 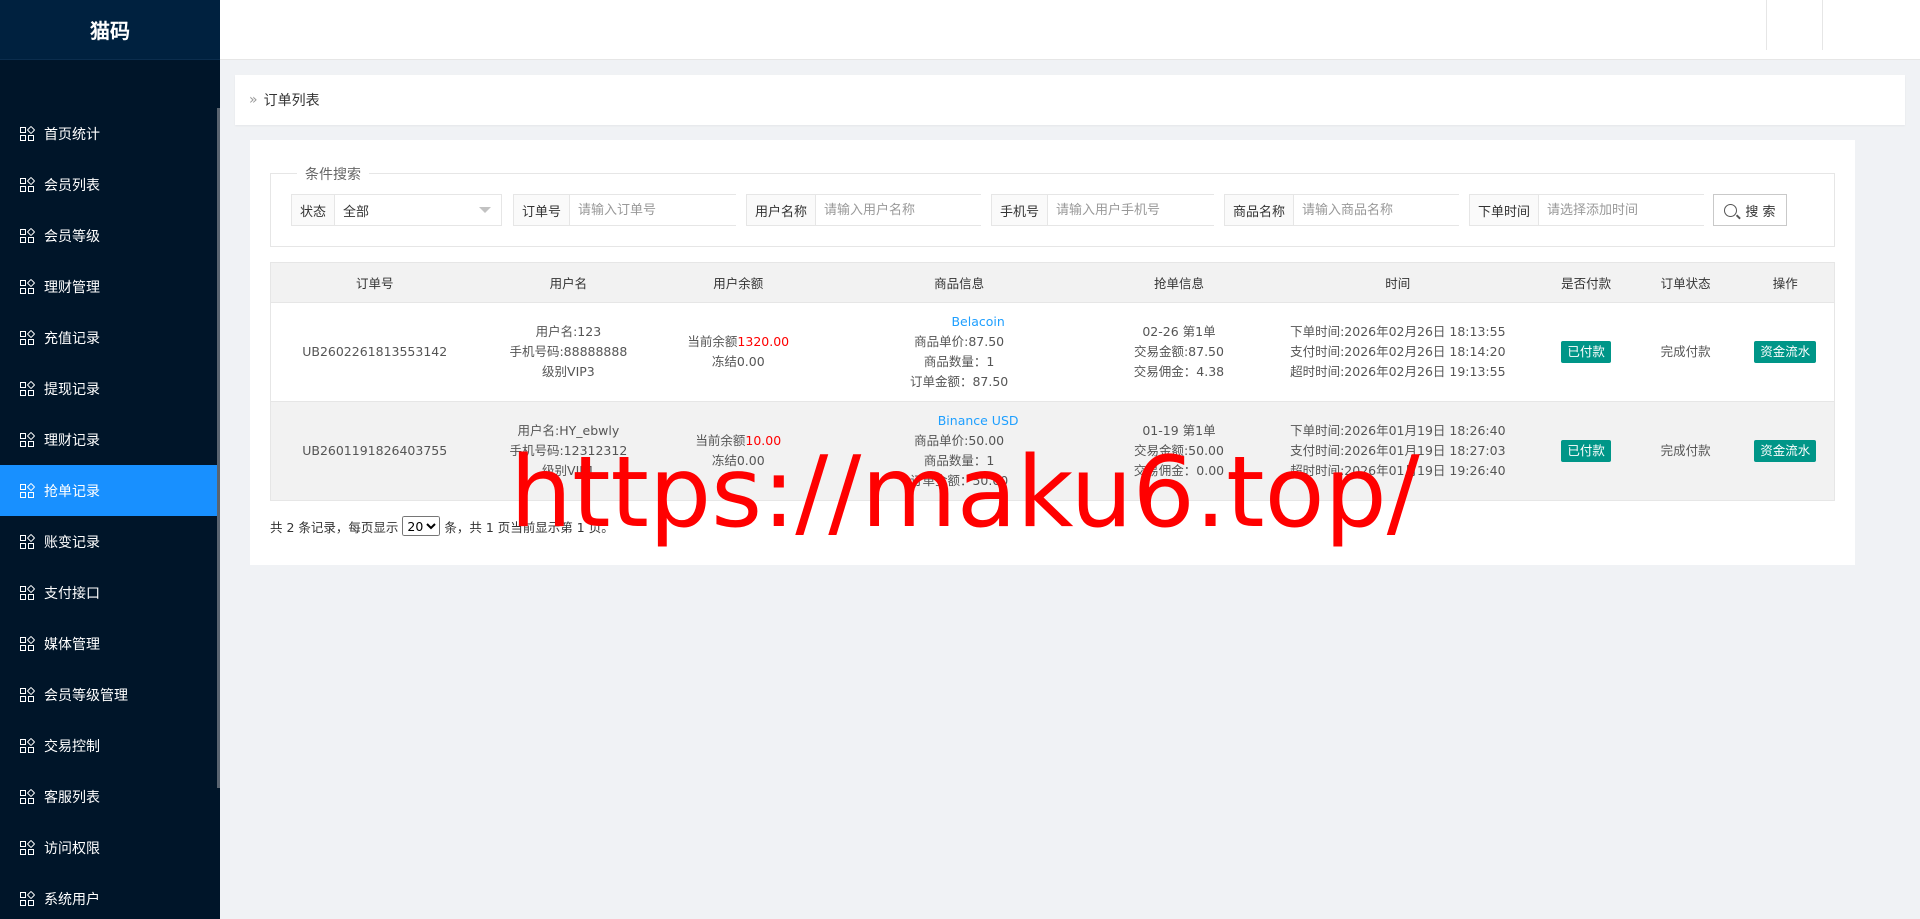 I want to click on pager-prefix: 共 2 条记录，每页显示, so click(x=334, y=527).